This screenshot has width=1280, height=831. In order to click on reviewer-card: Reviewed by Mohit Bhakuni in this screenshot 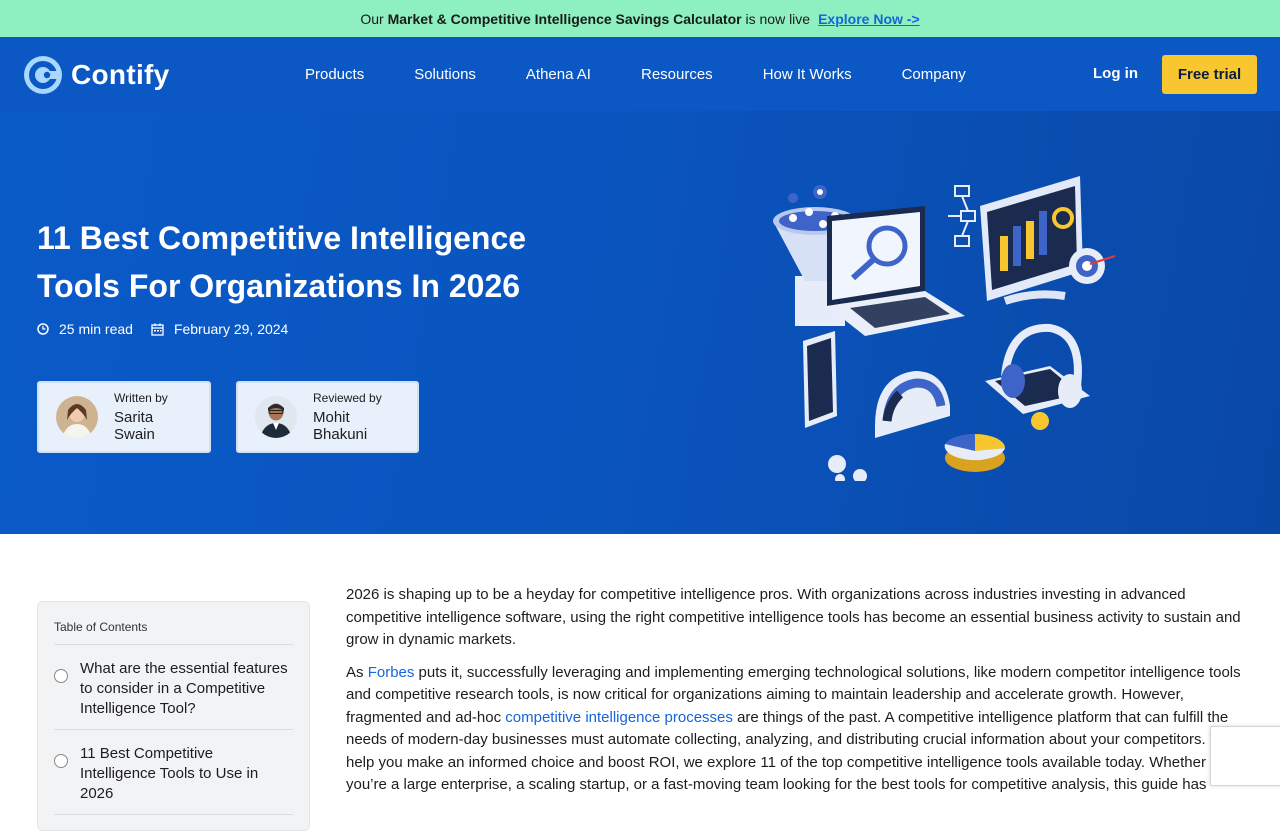, I will do `click(327, 417)`.